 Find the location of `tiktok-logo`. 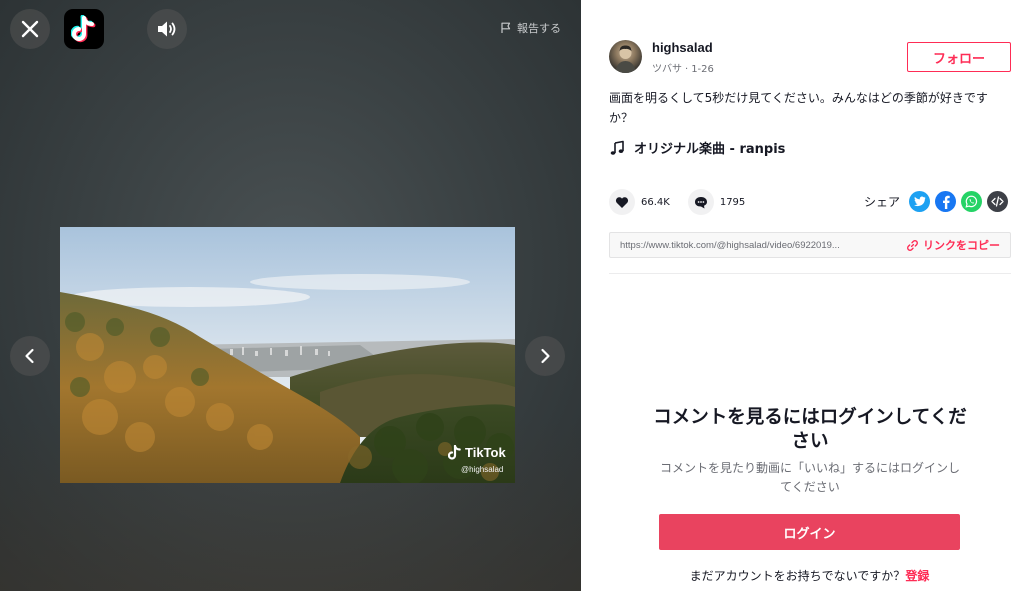

tiktok-logo is located at coordinates (84, 29).